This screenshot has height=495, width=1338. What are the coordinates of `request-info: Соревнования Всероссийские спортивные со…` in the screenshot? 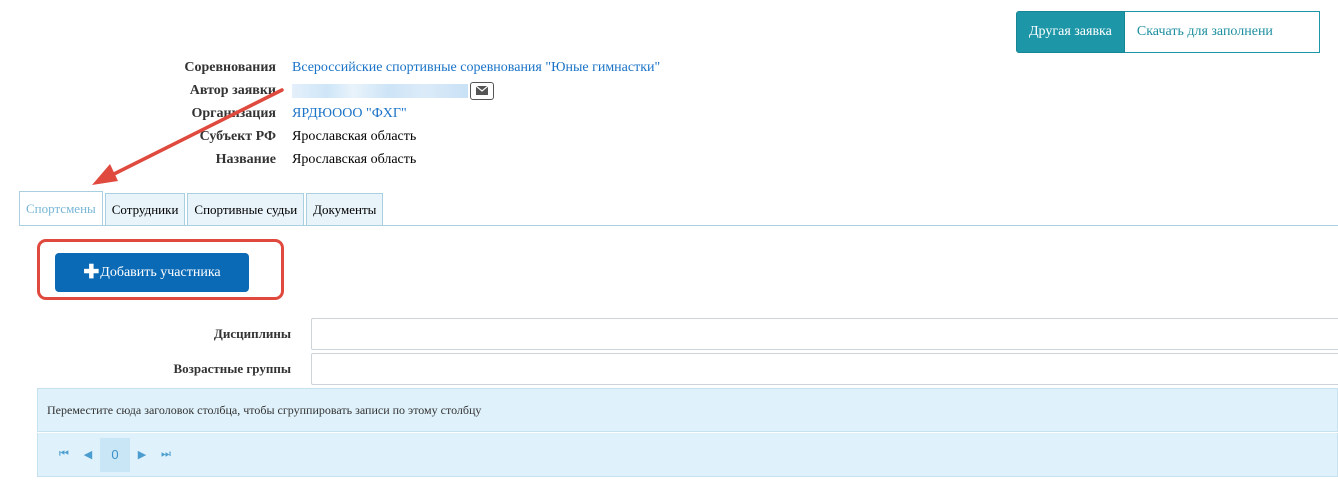 It's located at (400, 113).